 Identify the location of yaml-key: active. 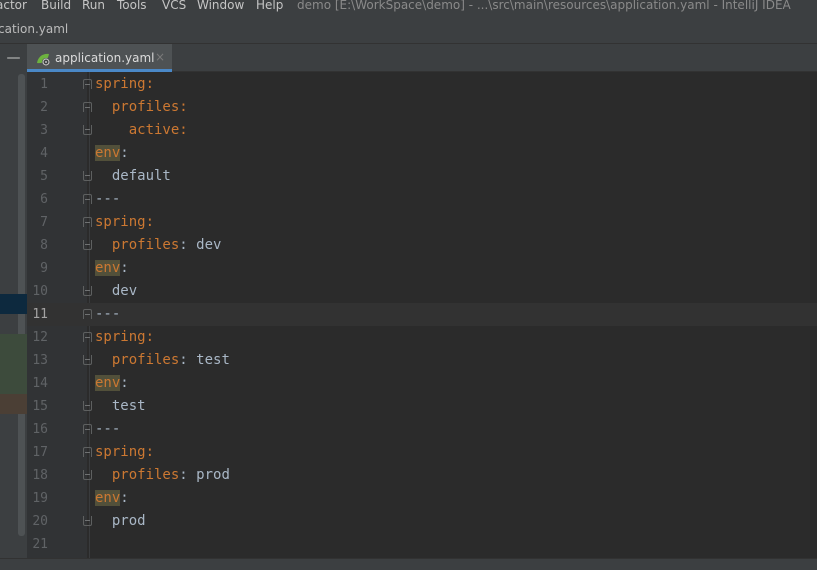
(154, 130).